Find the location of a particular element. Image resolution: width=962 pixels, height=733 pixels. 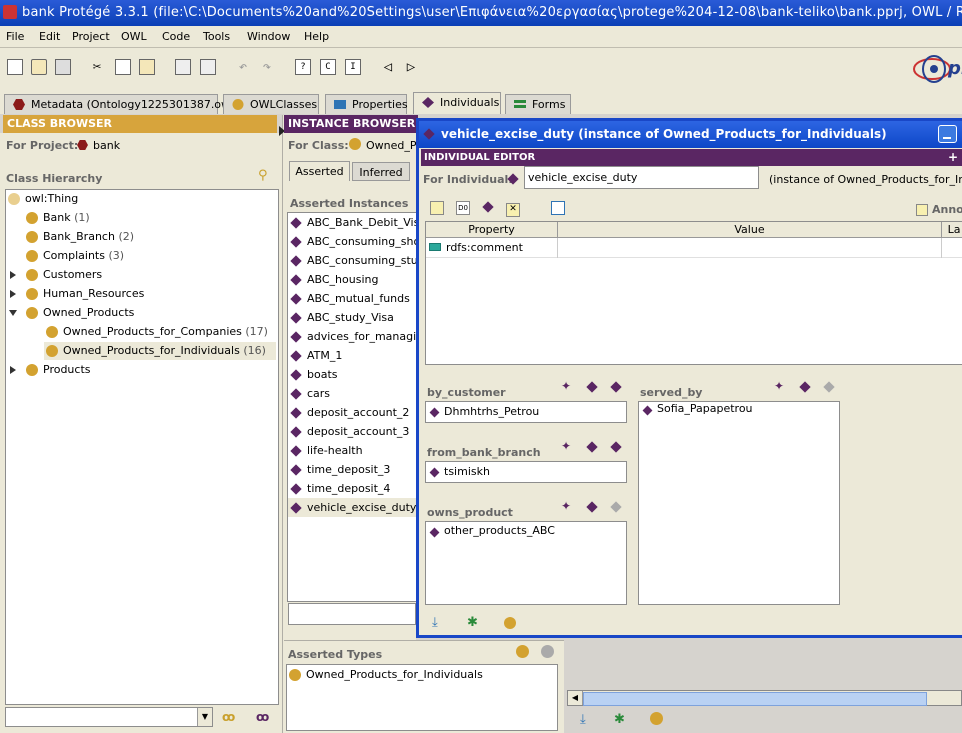

menu-file: File is located at coordinates (15, 36).